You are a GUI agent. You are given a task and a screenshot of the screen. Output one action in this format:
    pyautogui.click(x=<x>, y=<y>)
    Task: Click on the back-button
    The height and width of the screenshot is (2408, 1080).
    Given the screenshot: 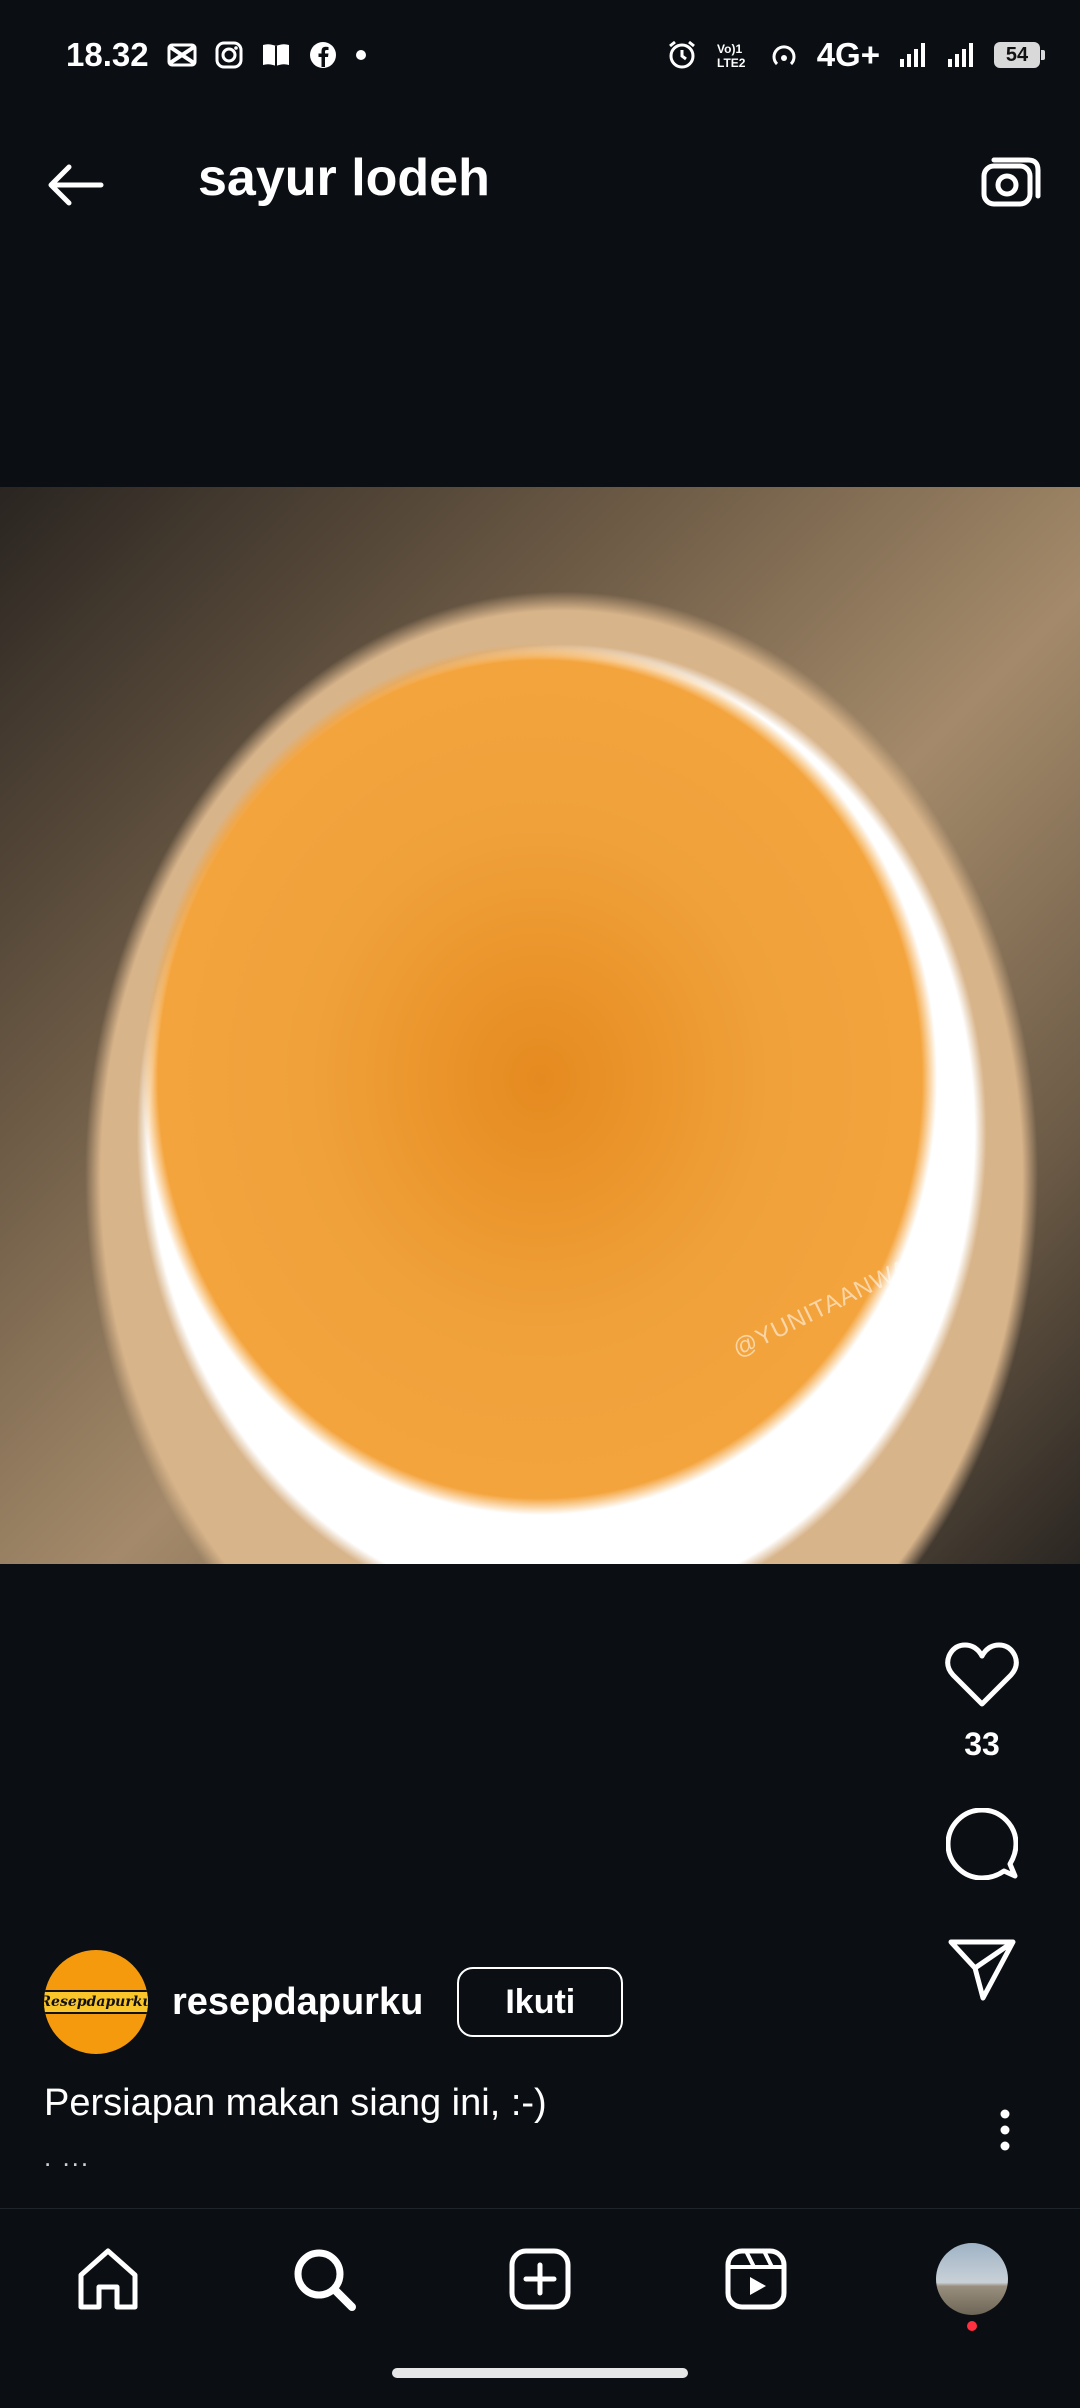 What is the action you would take?
    pyautogui.click(x=75, y=185)
    